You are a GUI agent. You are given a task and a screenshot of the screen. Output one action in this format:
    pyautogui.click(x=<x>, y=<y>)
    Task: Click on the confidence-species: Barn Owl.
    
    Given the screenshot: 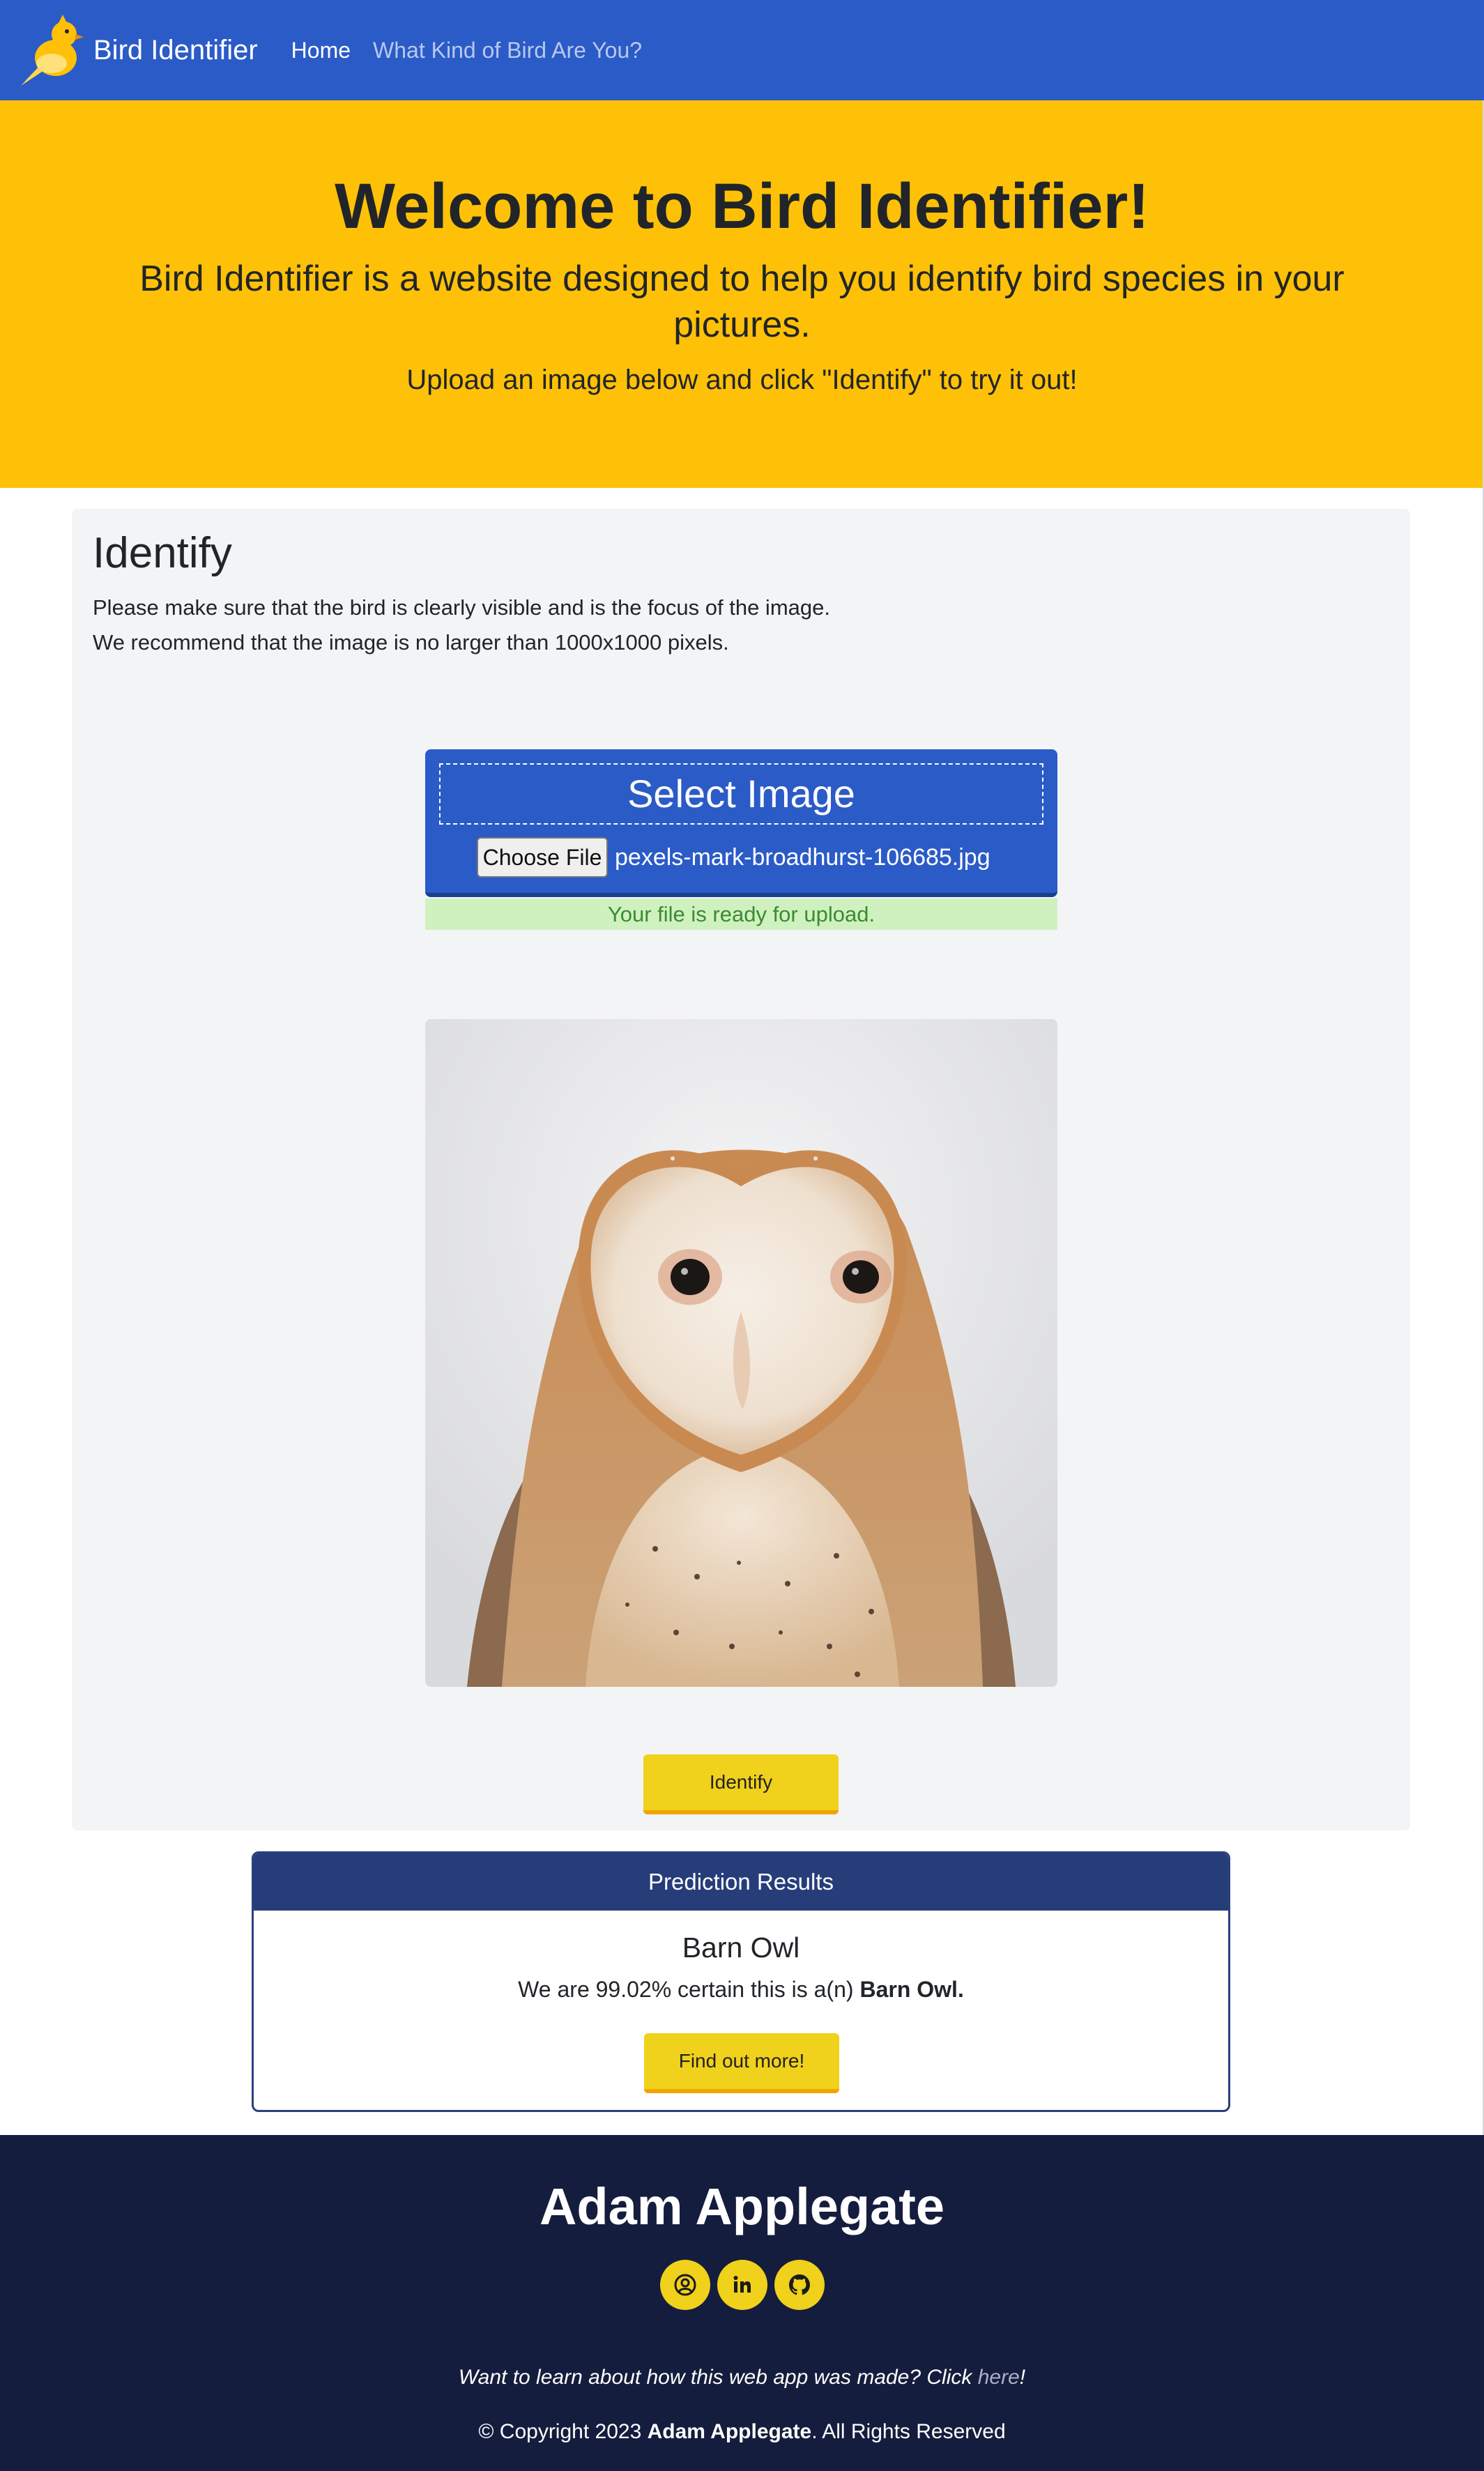 What is the action you would take?
    pyautogui.click(x=911, y=1990)
    